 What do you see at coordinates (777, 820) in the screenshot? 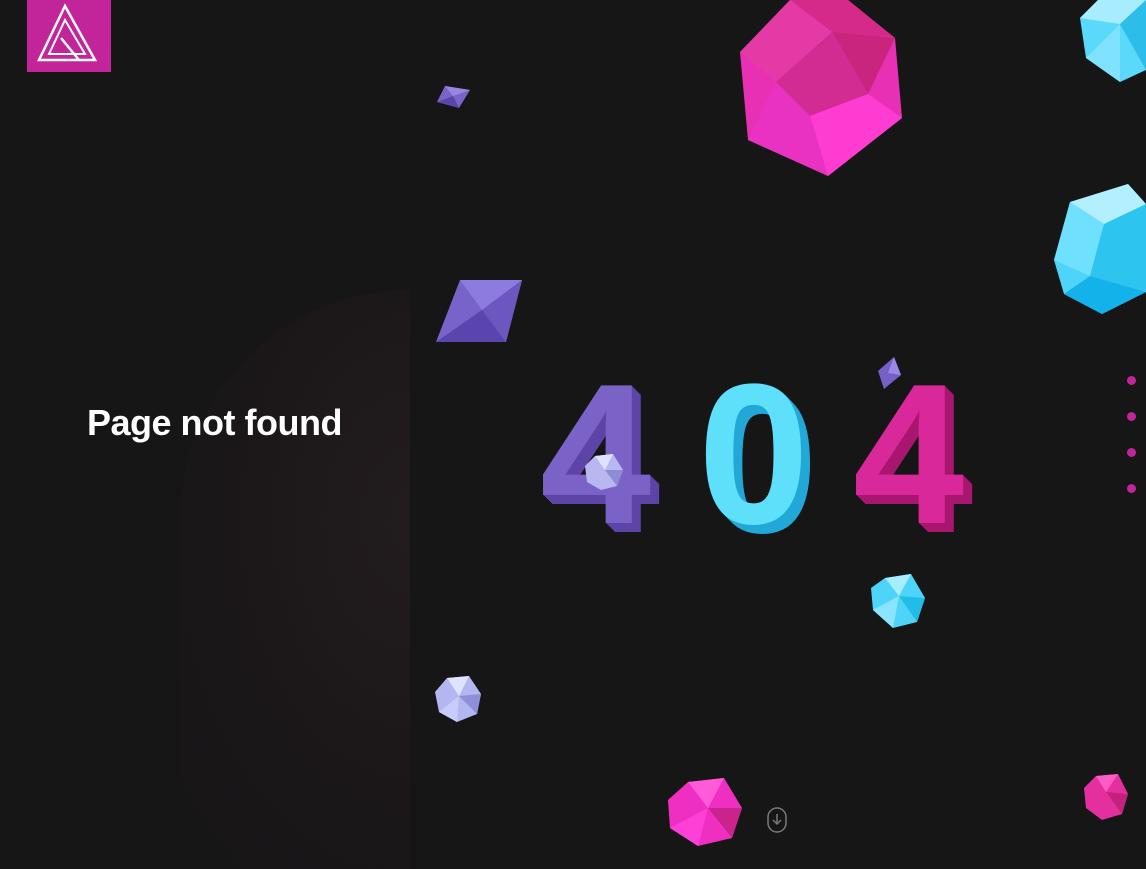
I see `scroll-down-mouse-icon` at bounding box center [777, 820].